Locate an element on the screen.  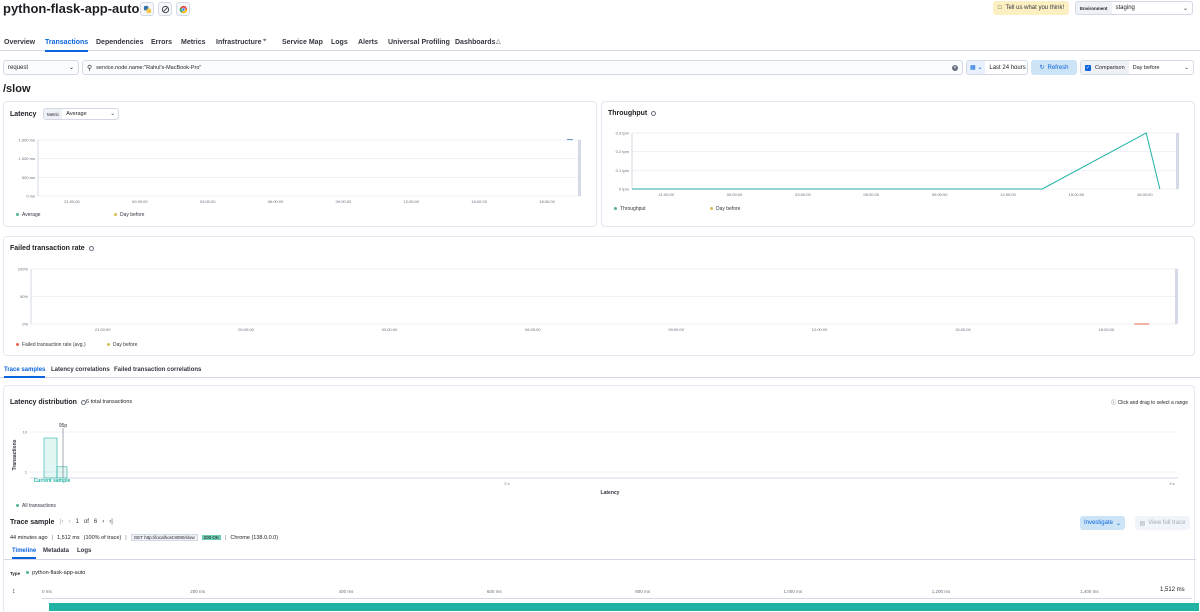
clear-icon: × is located at coordinates (955, 67).